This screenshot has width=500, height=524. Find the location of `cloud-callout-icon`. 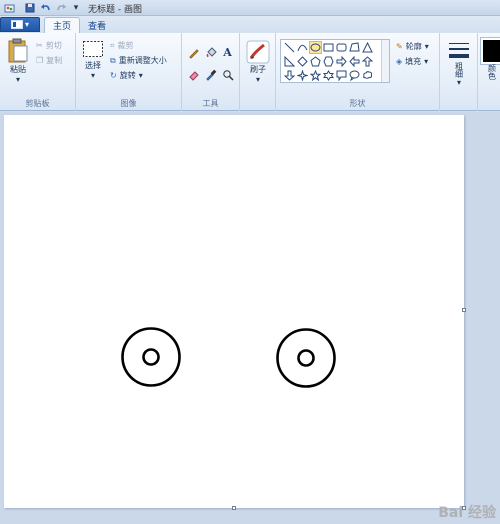

cloud-callout-icon is located at coordinates (368, 75).